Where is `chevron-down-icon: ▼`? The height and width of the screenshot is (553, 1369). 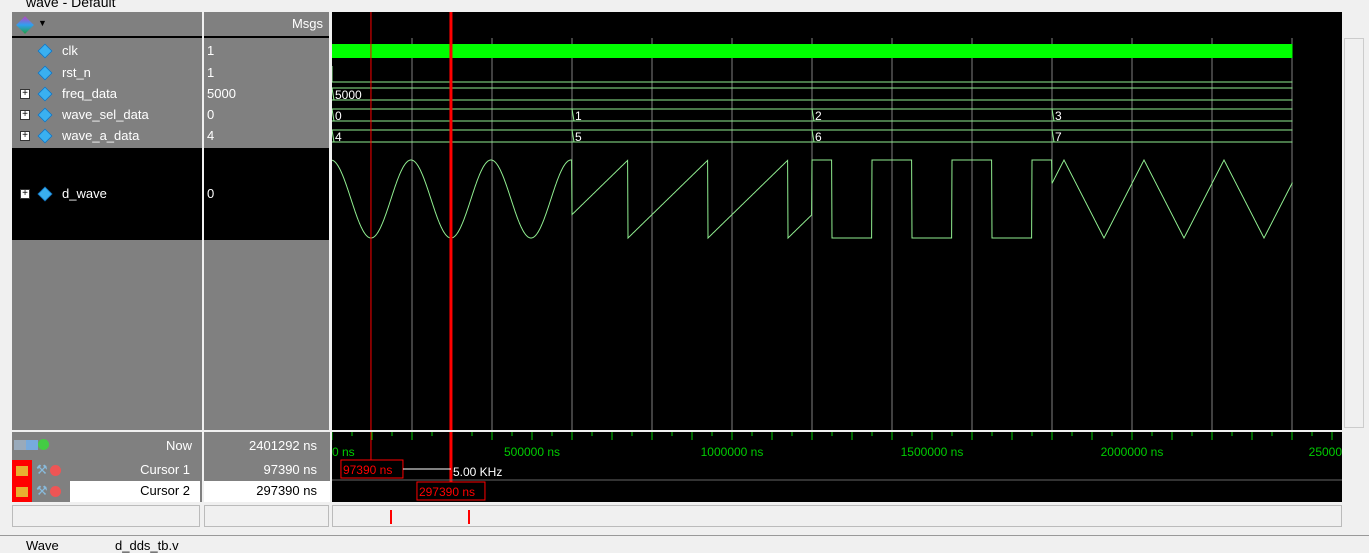
chevron-down-icon: ▼ is located at coordinates (42, 23).